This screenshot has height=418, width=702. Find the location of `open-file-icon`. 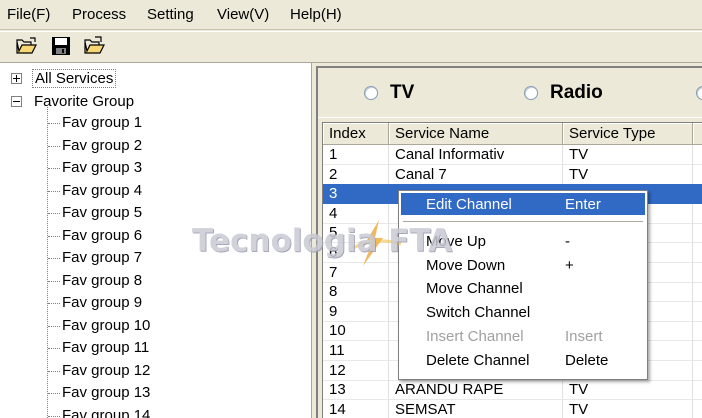

open-file-icon is located at coordinates (94, 45).